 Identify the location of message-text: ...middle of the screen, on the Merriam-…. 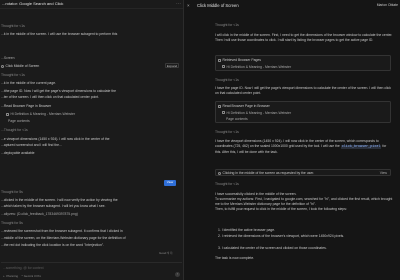
(63, 238).